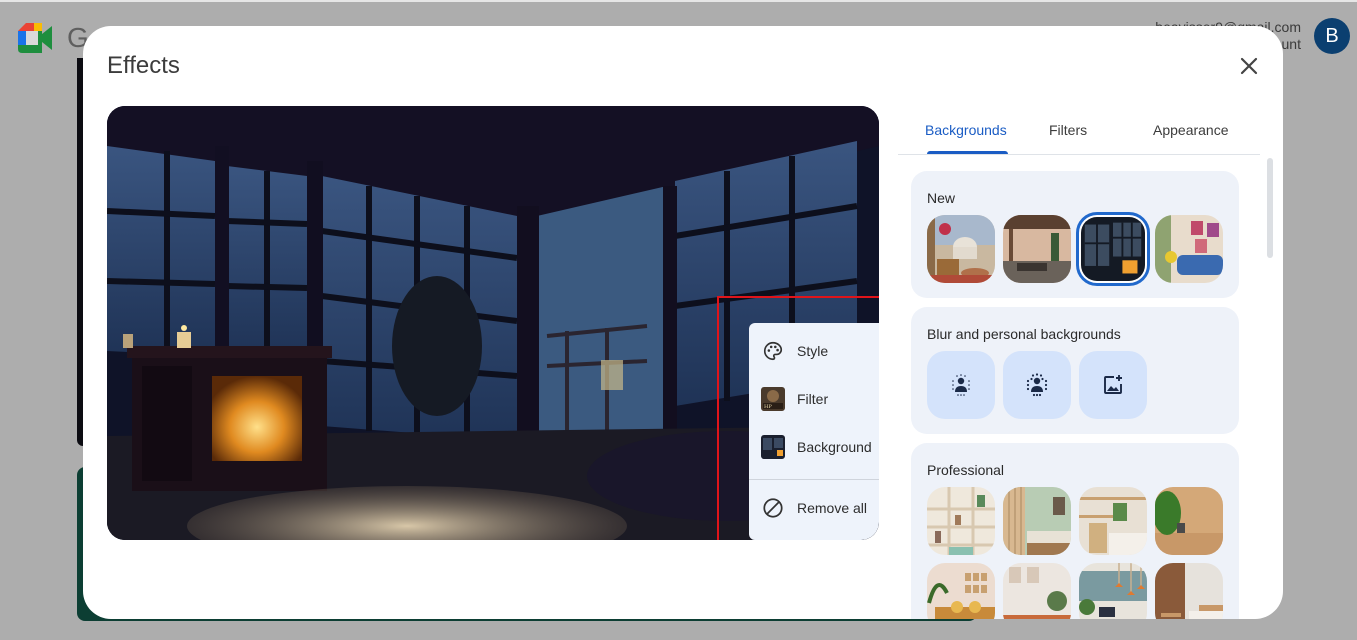  I want to click on background-thumb-pendant-office, so click(1113, 591).